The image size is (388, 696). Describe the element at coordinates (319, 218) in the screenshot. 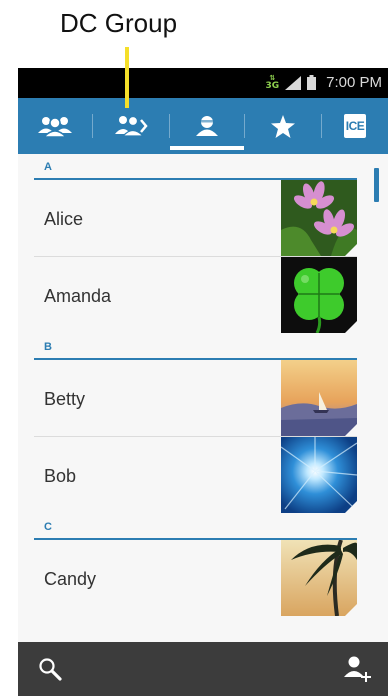

I see `contact-photo-alice` at that location.